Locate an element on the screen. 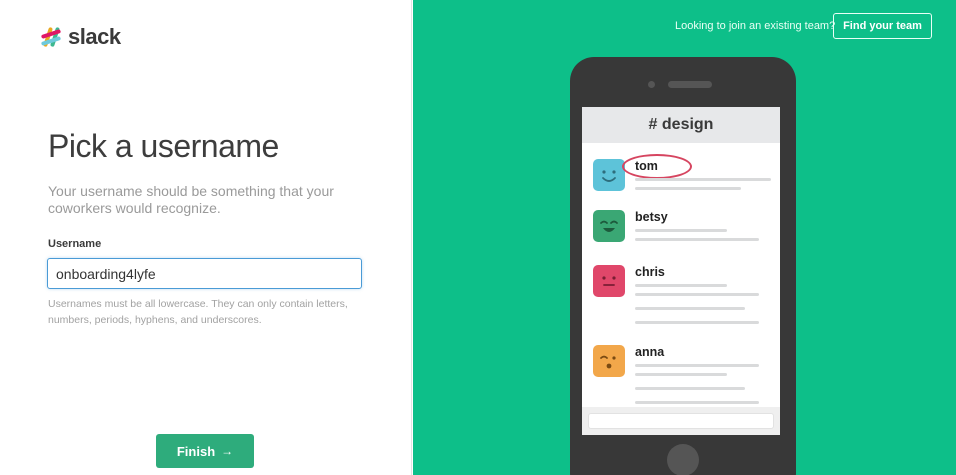  slack-hash-icon is located at coordinates (51, 37).